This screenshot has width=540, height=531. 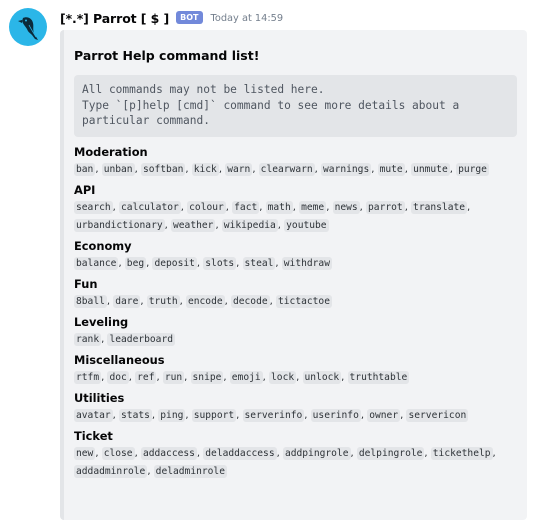 What do you see at coordinates (93, 207) in the screenshot?
I see `command-code: search` at bounding box center [93, 207].